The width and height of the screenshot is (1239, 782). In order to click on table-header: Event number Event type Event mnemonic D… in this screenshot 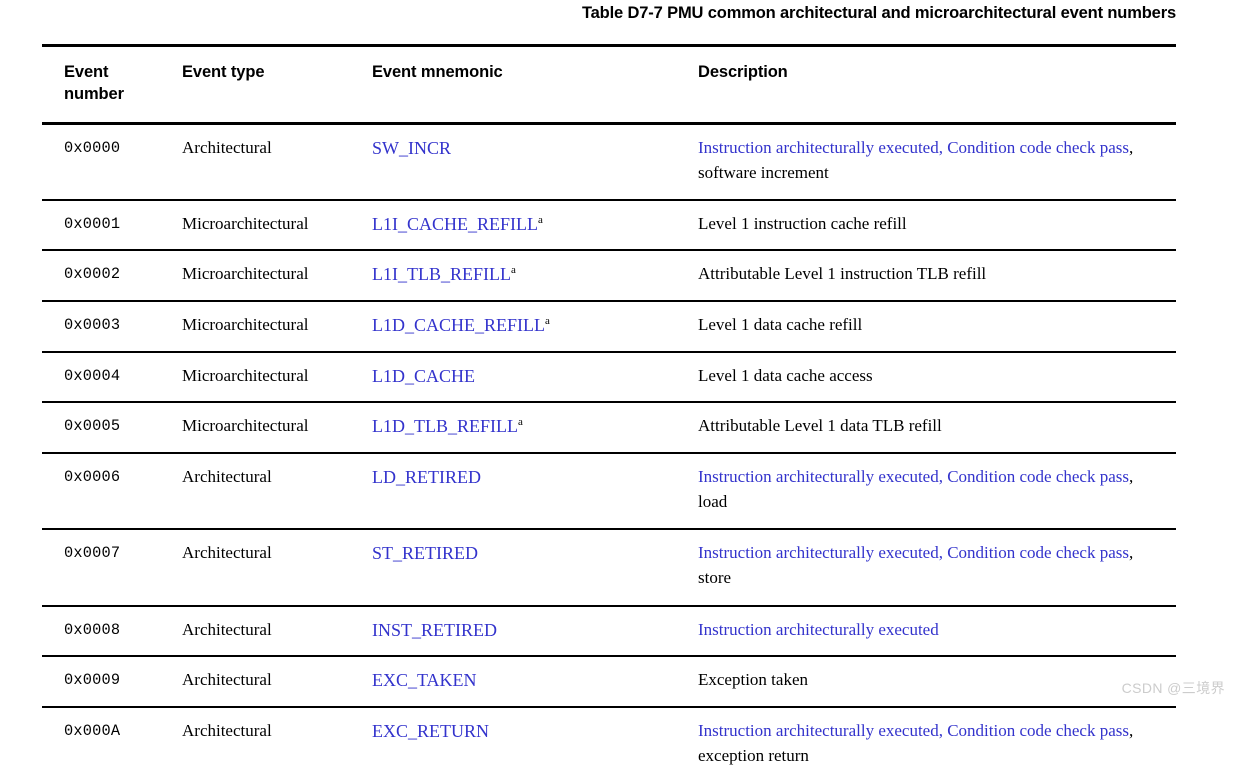, I will do `click(609, 84)`.